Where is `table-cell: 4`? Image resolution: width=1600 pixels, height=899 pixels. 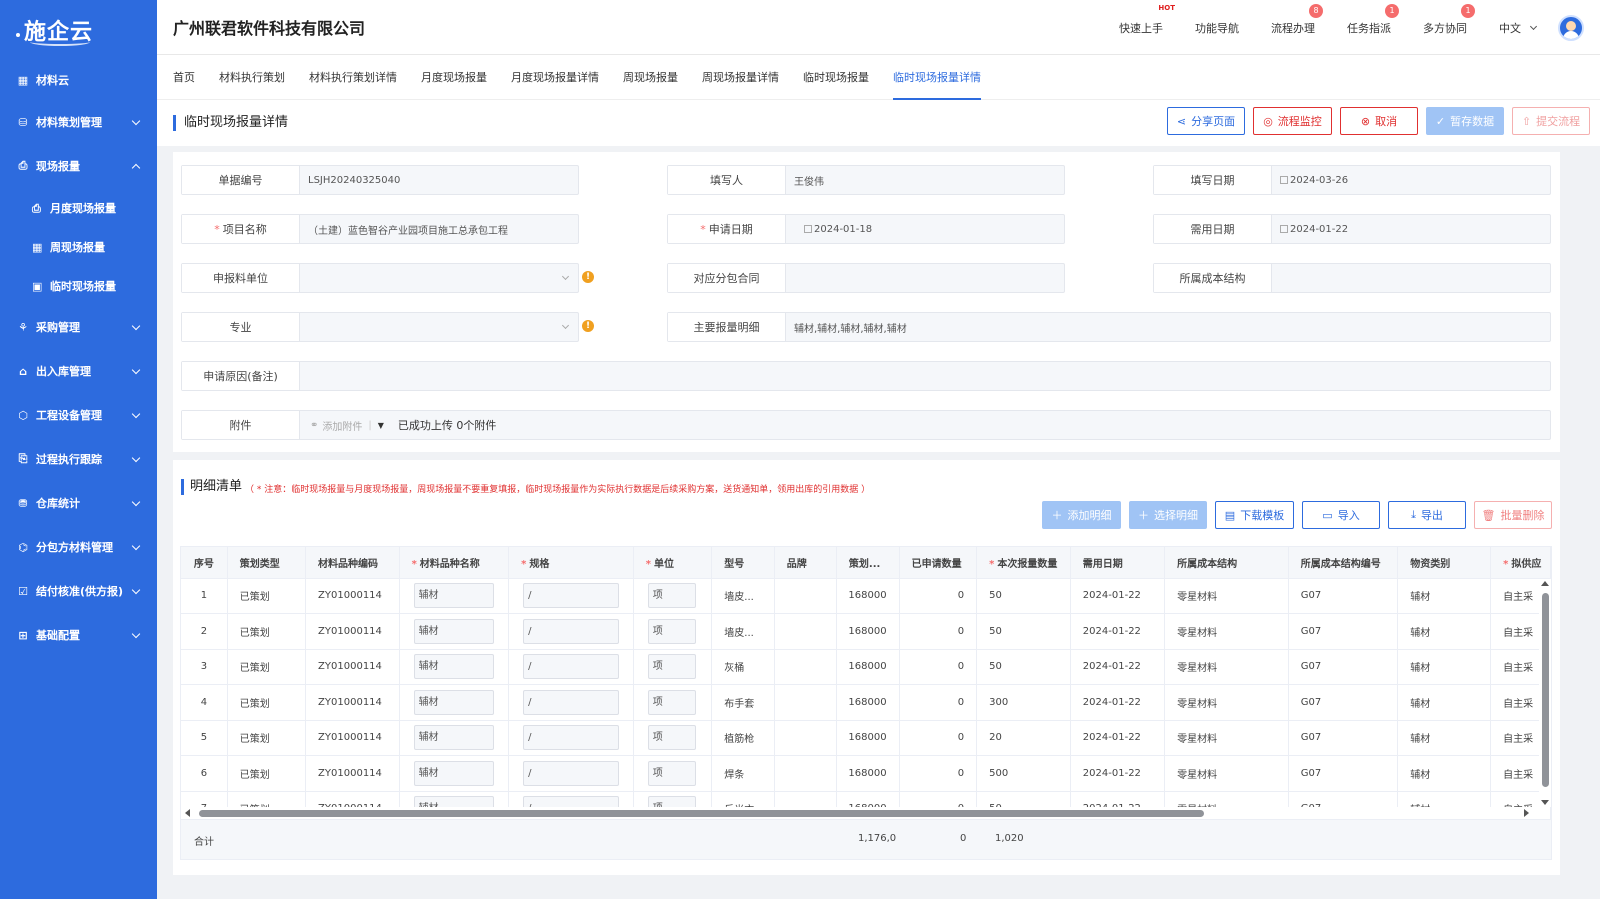
table-cell: 4 is located at coordinates (204, 702).